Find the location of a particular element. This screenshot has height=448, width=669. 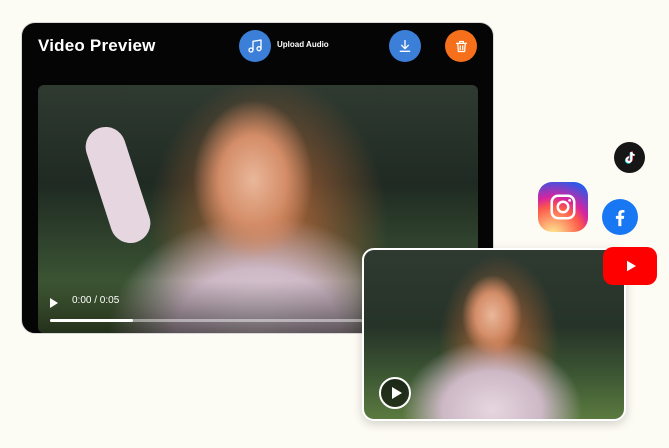

instagram-camera-shape is located at coordinates (563, 207).